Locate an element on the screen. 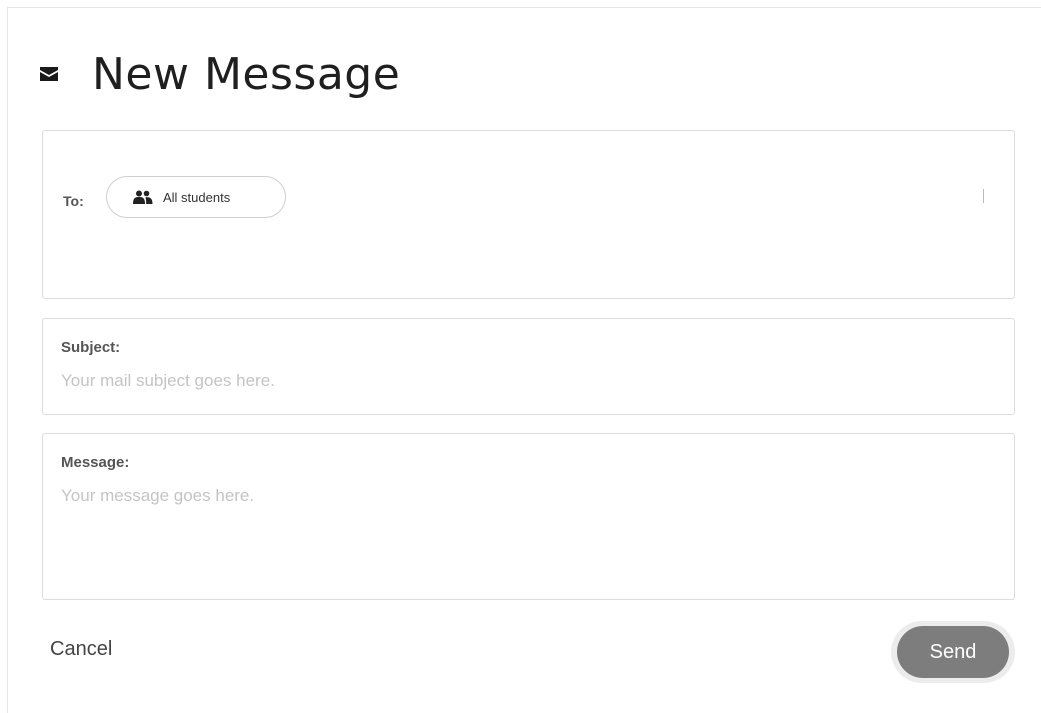  text-cursor is located at coordinates (983, 196).